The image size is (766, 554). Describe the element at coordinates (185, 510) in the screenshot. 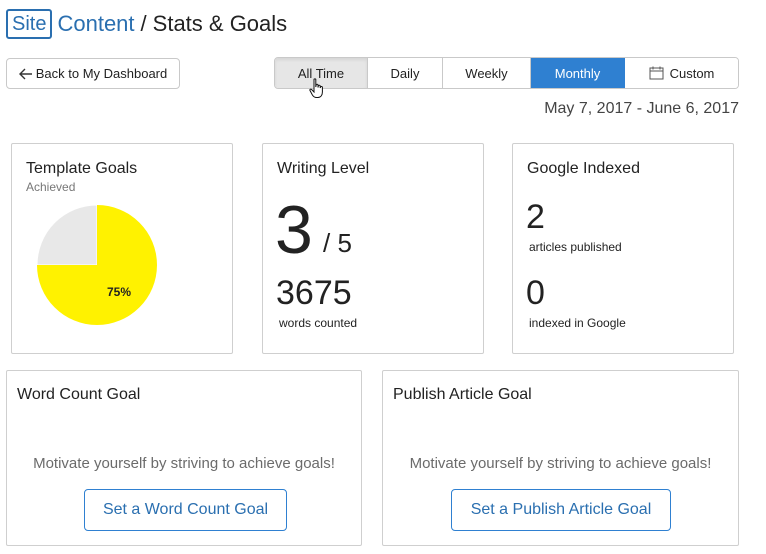

I see `set-word-count-goal-button: Set a Word Count Goal` at that location.